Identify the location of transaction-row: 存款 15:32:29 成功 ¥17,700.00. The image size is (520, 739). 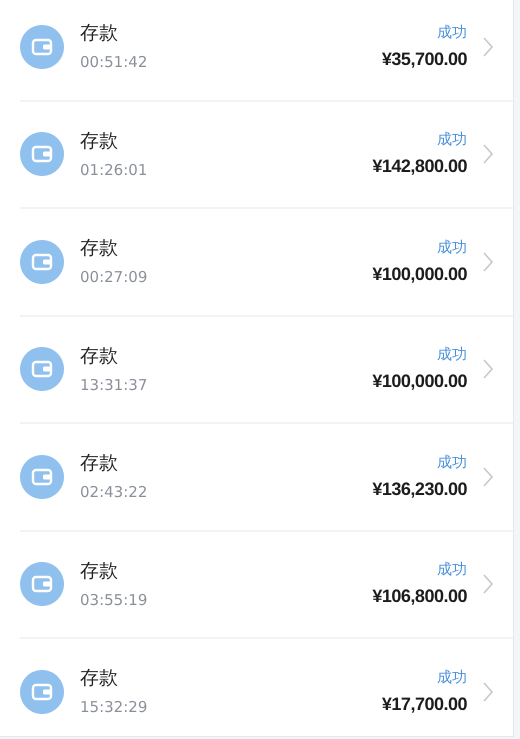
(266, 687).